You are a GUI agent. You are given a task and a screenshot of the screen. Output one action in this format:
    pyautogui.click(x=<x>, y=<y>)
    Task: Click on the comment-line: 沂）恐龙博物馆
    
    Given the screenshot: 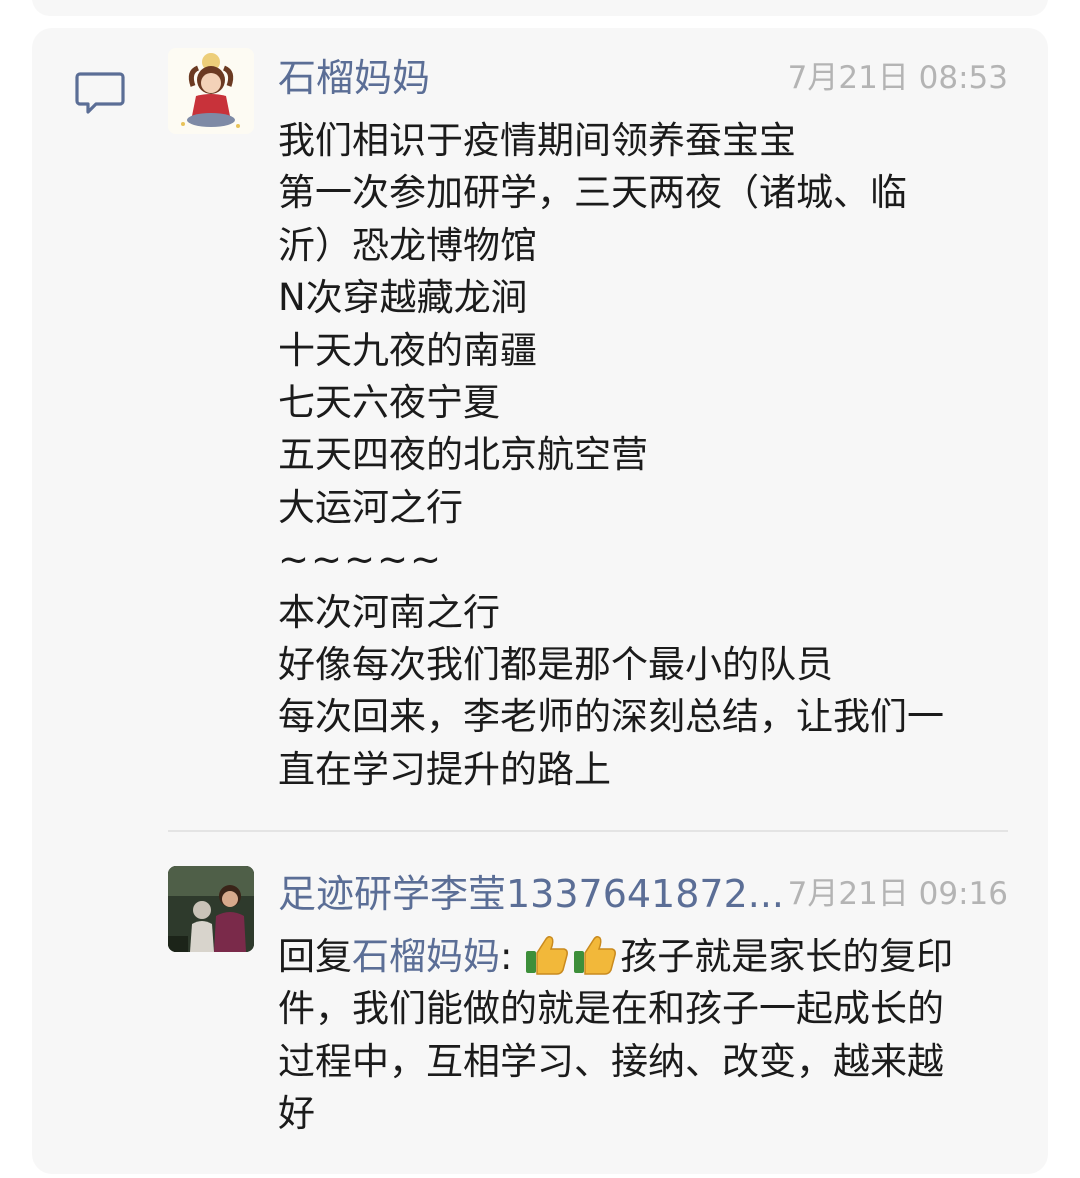 What is the action you would take?
    pyautogui.click(x=407, y=245)
    